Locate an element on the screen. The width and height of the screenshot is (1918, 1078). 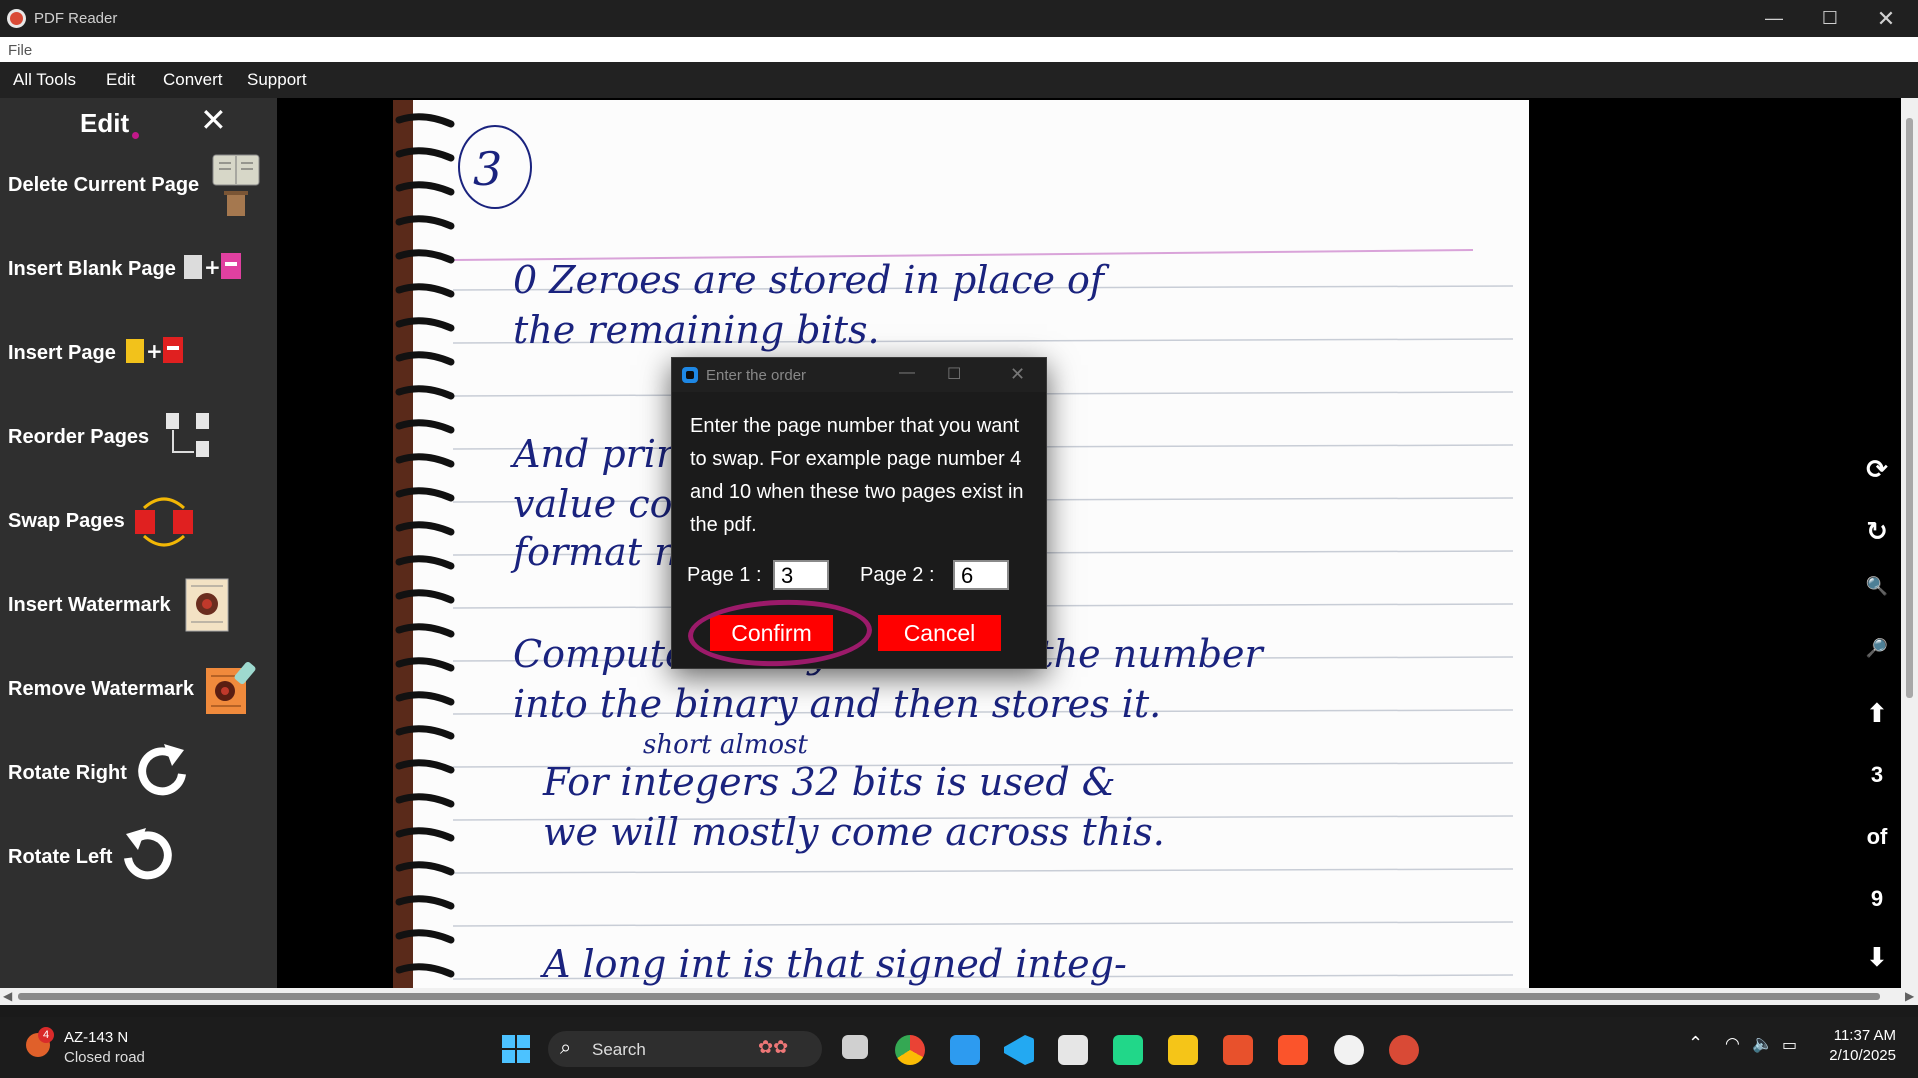
tool-rotate-left: Rotate Left is located at coordinates (138, 862).